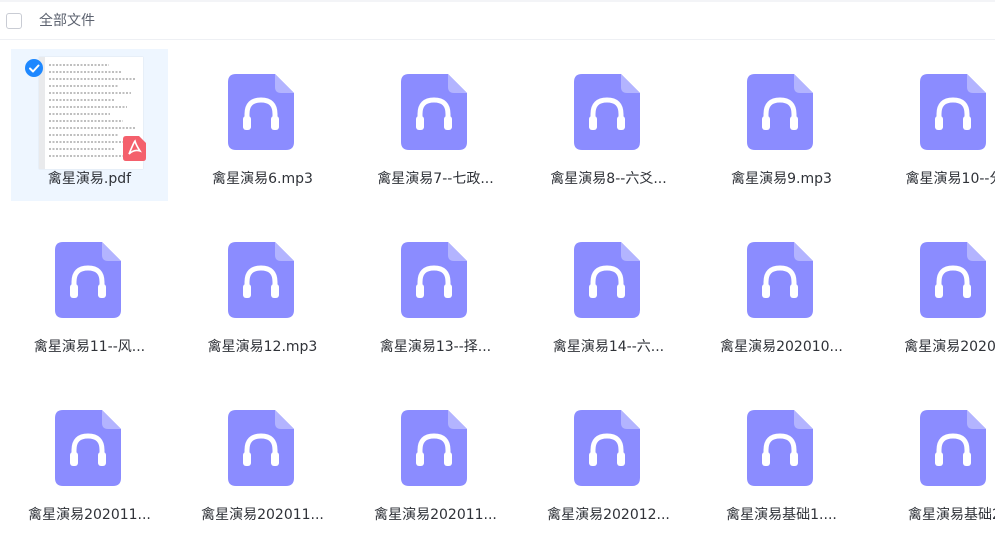 The height and width of the screenshot is (549, 995). I want to click on file-item: 禽星演易6.mp3, so click(262, 125).